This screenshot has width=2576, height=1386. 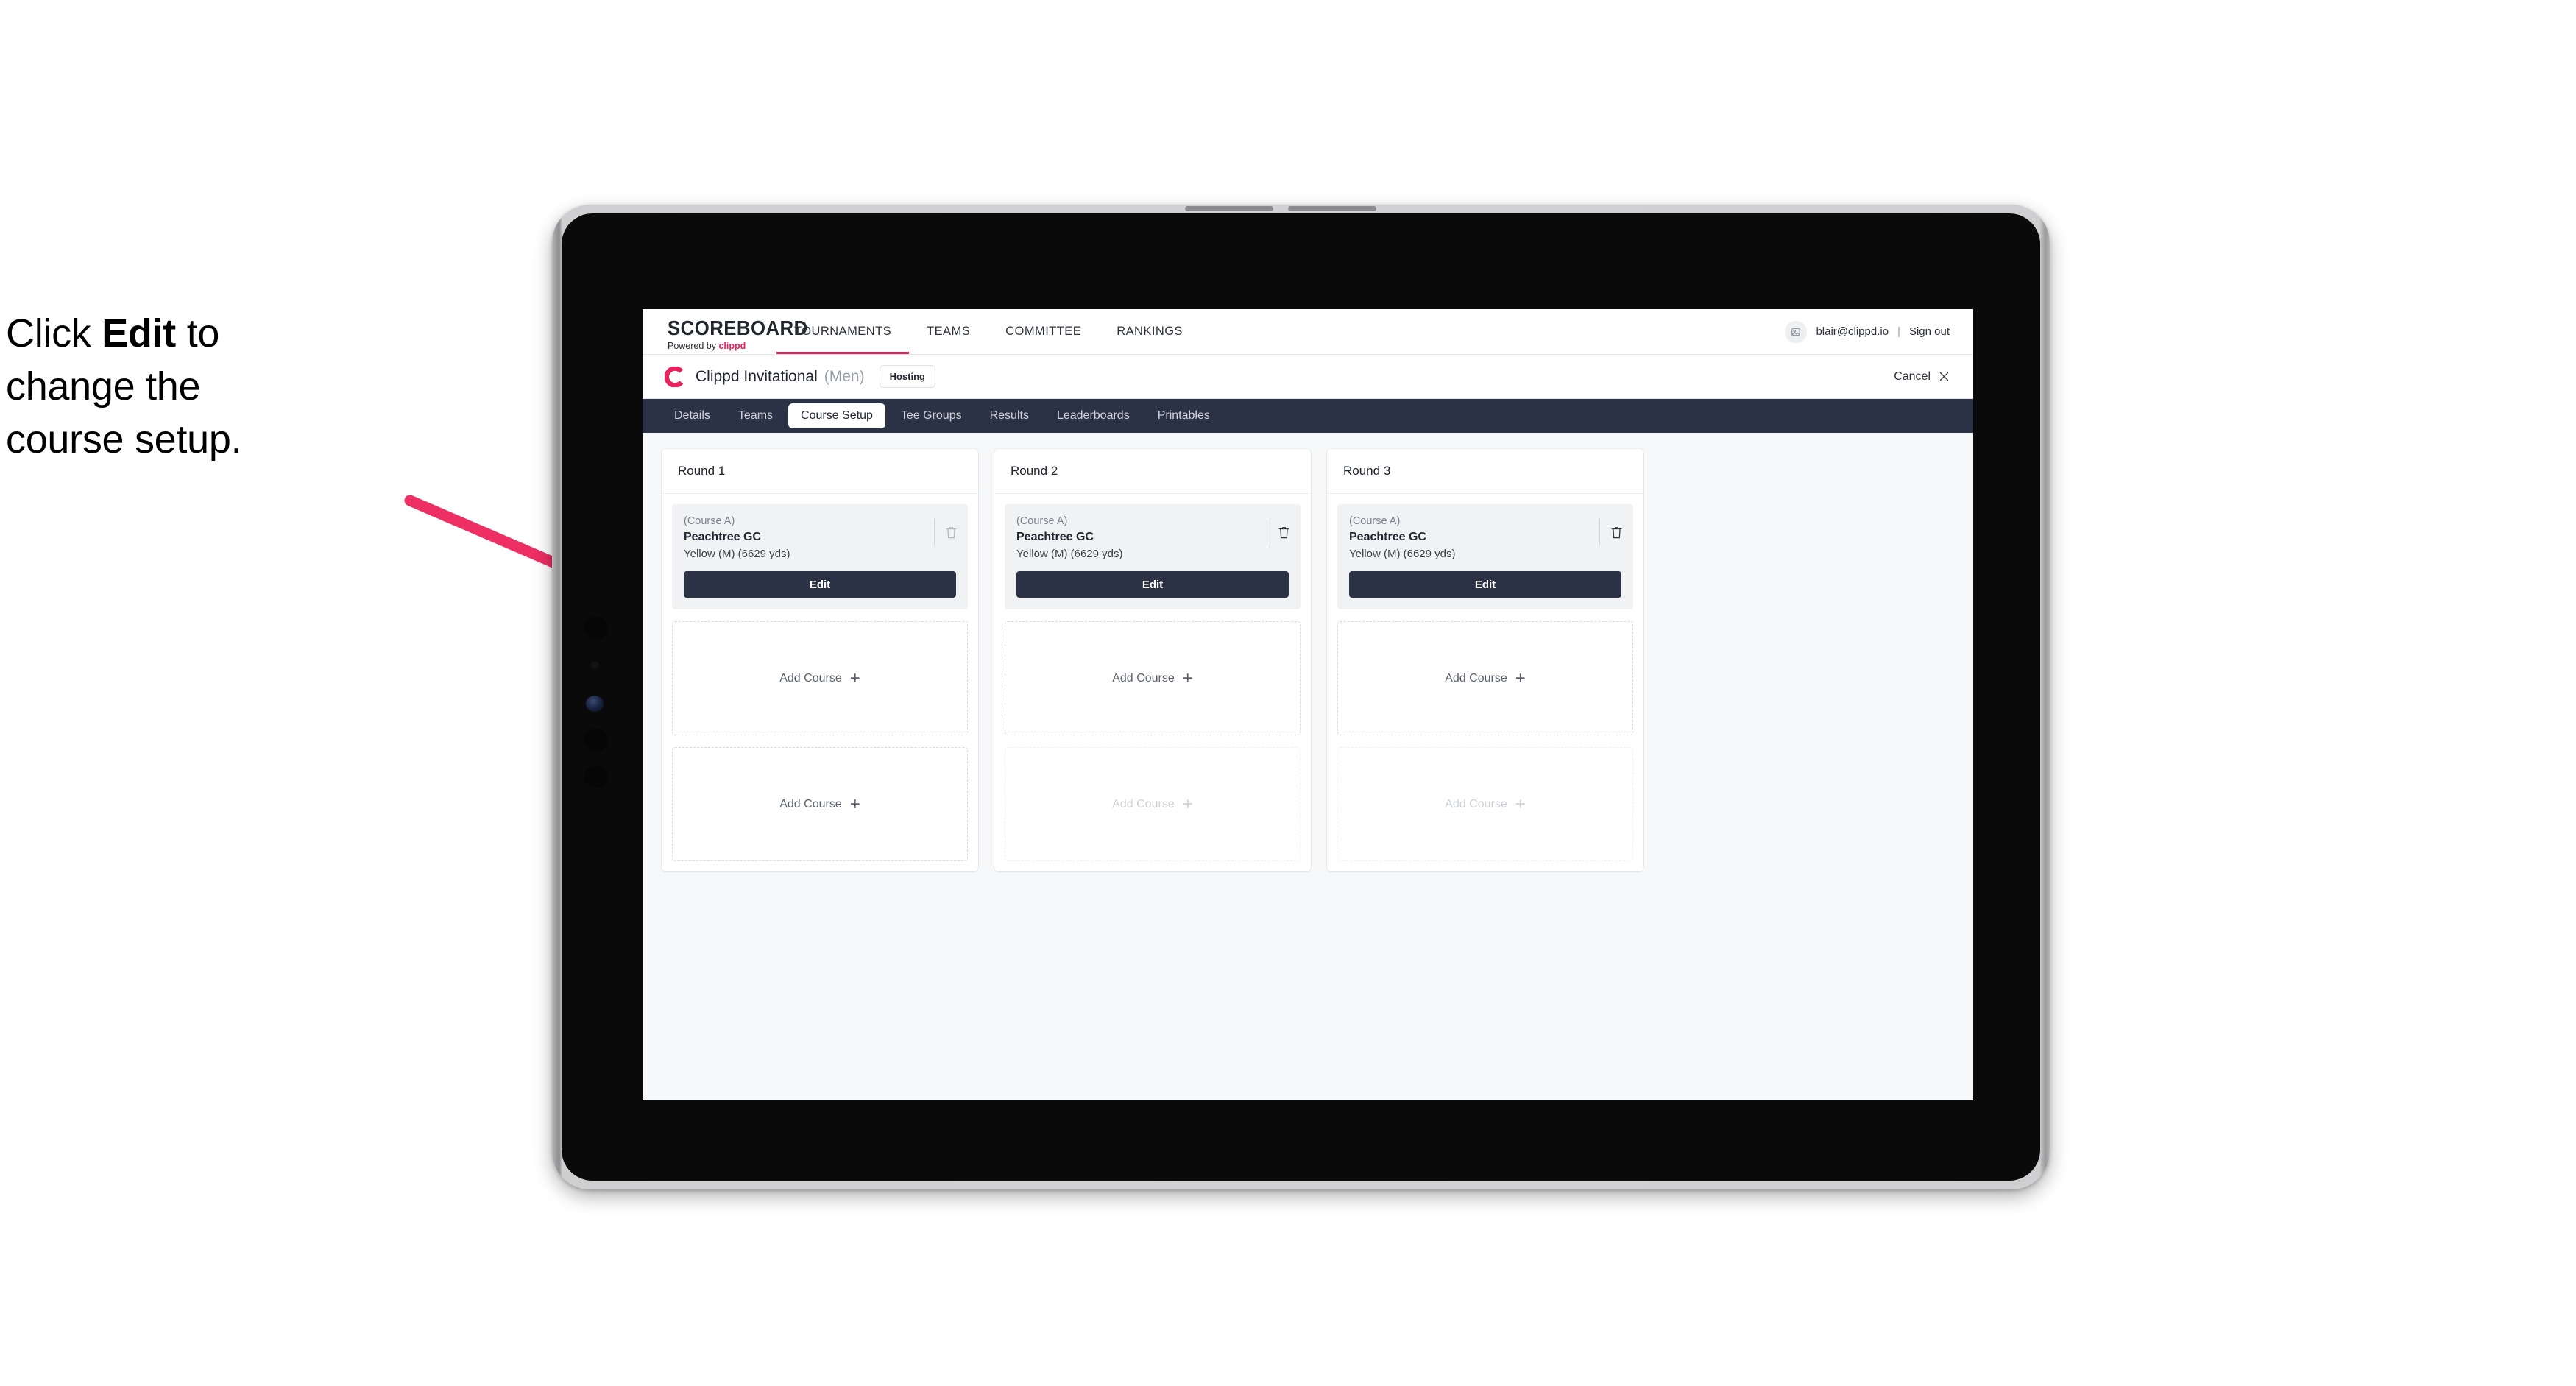 I want to click on clippd-logo-icon, so click(x=674, y=376).